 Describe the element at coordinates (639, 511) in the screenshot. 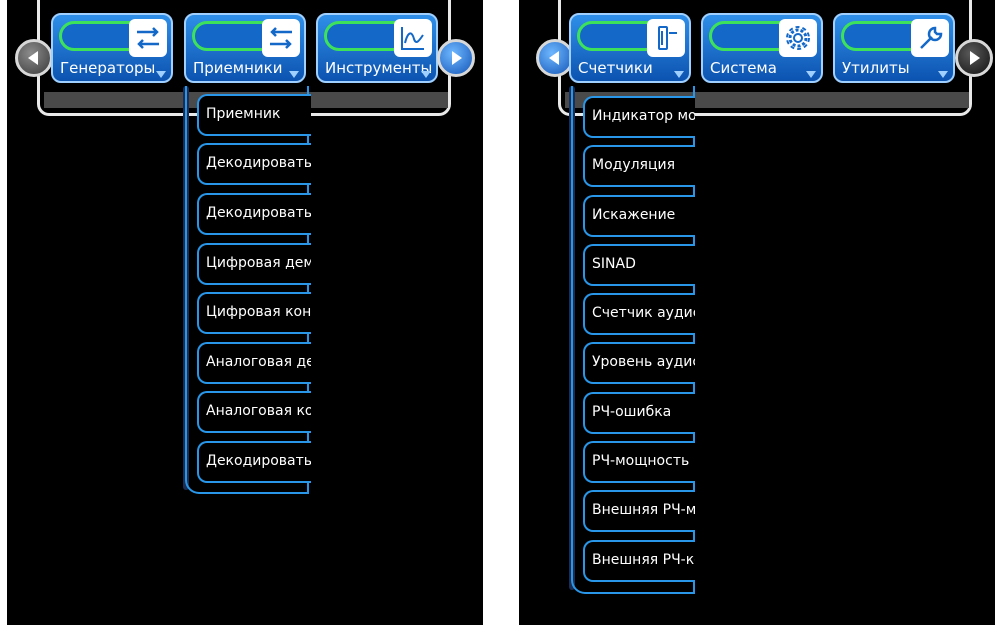

I see `menu-item: Внешняя РЧ-м` at that location.